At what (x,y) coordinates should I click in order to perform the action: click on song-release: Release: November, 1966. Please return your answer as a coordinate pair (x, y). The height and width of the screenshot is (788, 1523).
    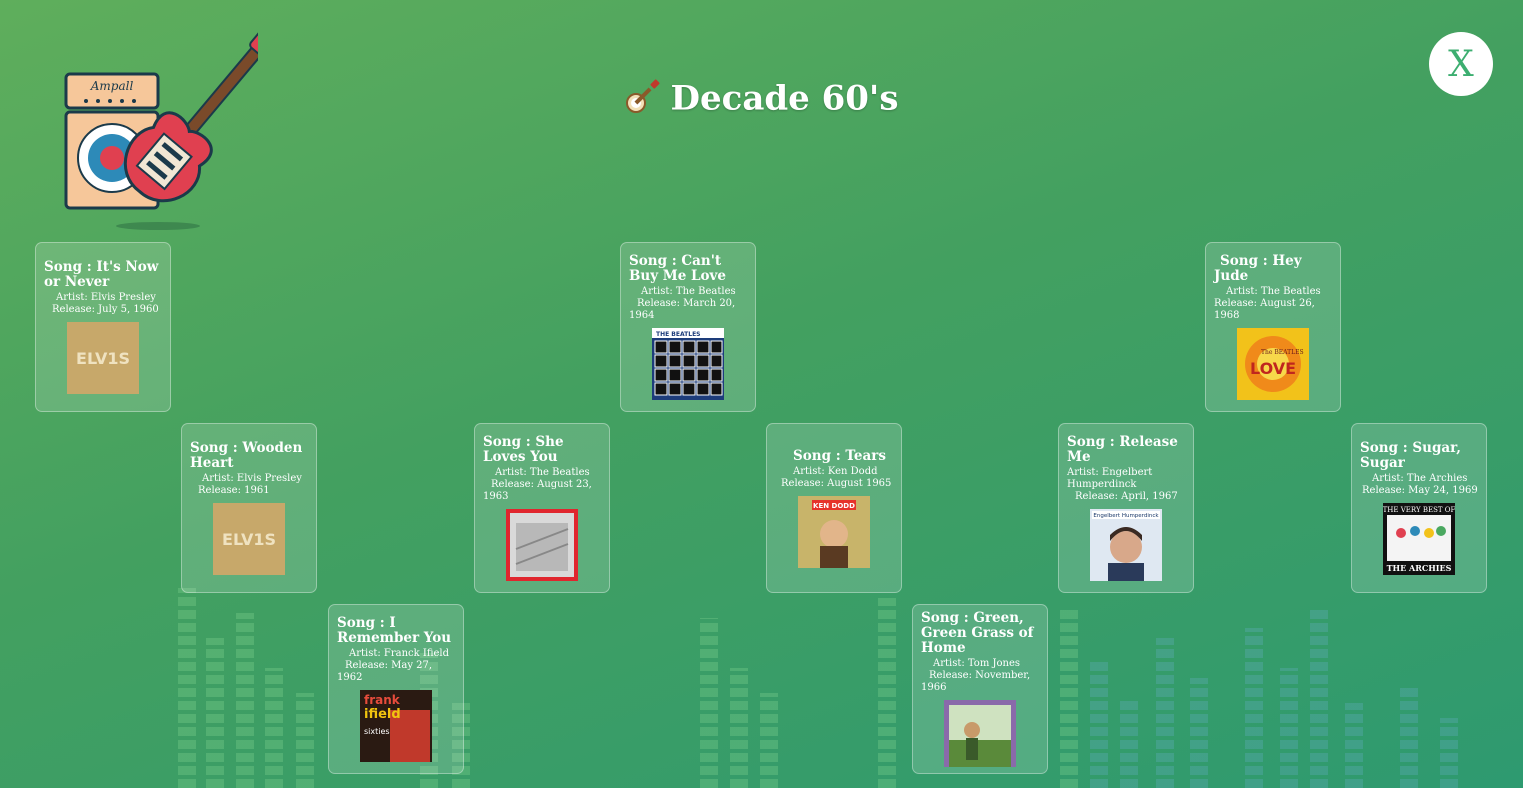
    Looking at the image, I should click on (976, 681).